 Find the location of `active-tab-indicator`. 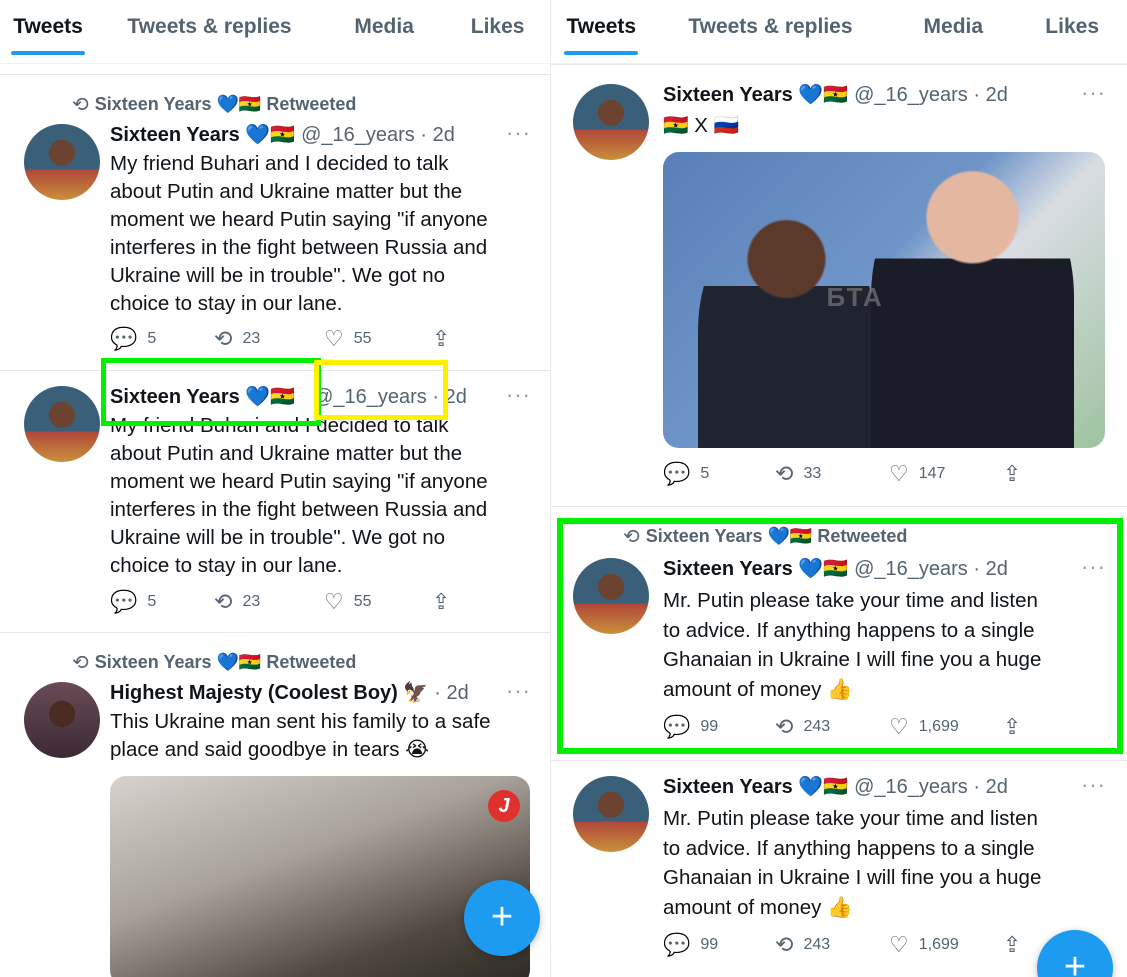

active-tab-indicator is located at coordinates (48, 53).